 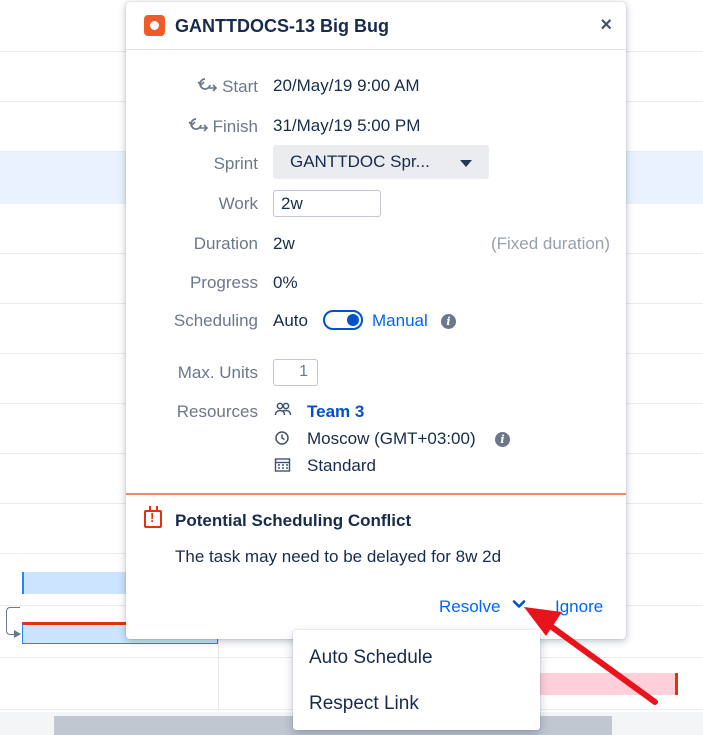 What do you see at coordinates (400, 320) in the screenshot?
I see `scheduling-manual-label: Manual` at bounding box center [400, 320].